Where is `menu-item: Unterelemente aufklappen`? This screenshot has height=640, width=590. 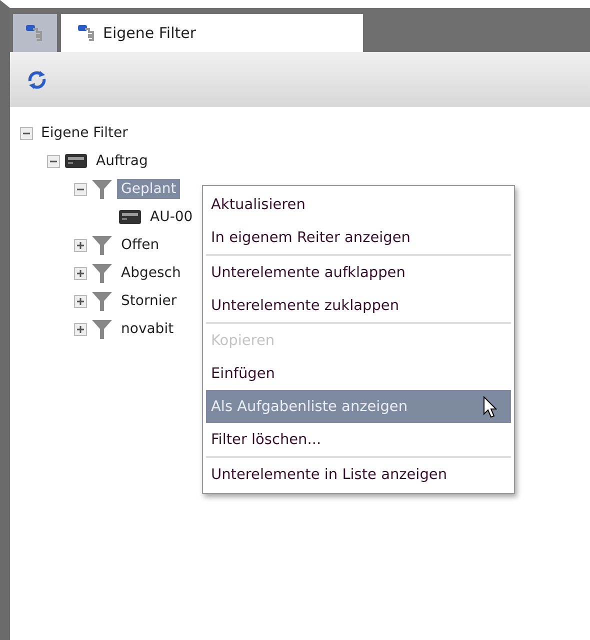 menu-item: Unterelemente aufklappen is located at coordinates (358, 272).